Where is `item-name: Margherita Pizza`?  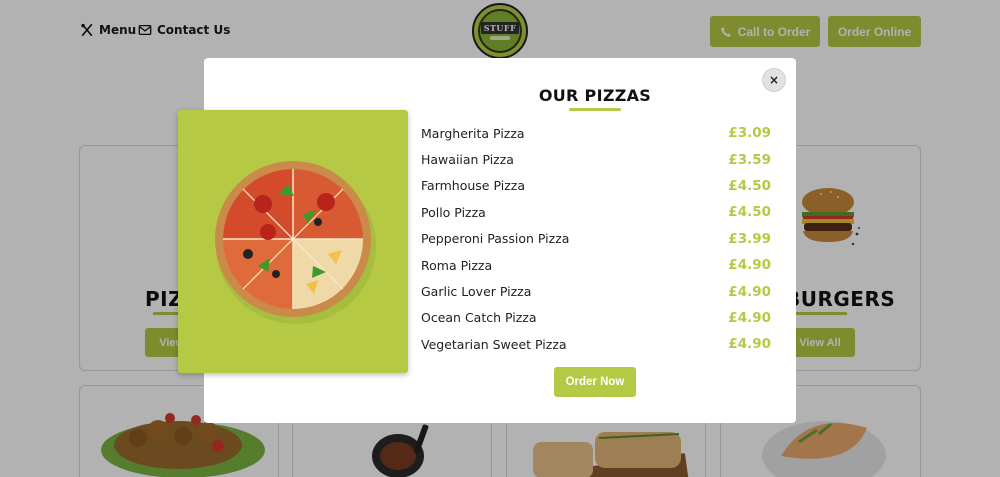 item-name: Margherita Pizza is located at coordinates (473, 133).